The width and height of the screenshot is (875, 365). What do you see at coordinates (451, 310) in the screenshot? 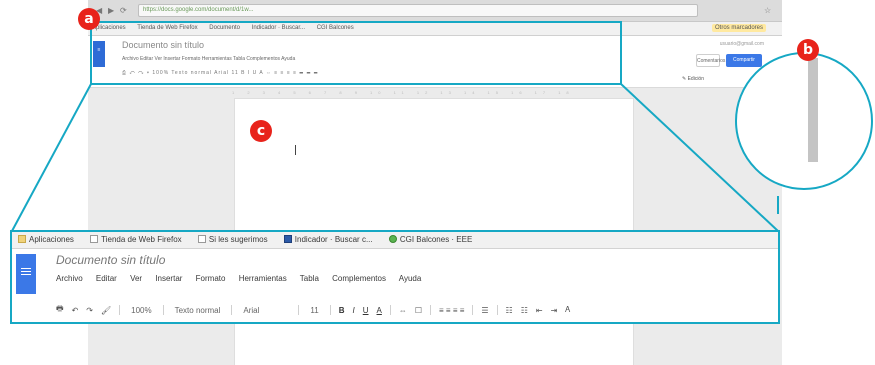
I see `align-buttons: ≡ ≡ ≡ ≡` at bounding box center [451, 310].